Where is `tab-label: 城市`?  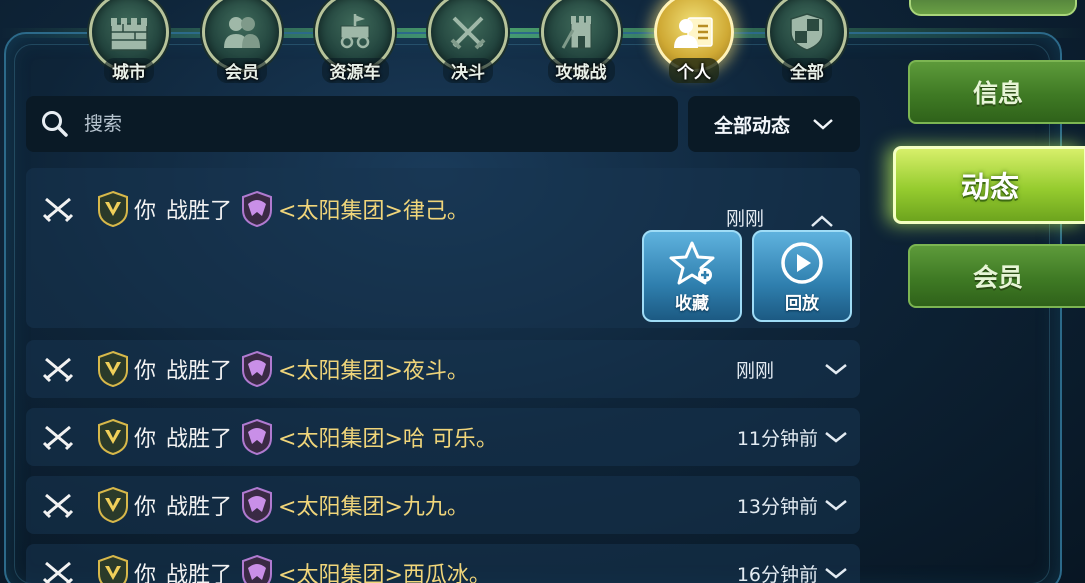
tab-label: 城市 is located at coordinates (129, 70).